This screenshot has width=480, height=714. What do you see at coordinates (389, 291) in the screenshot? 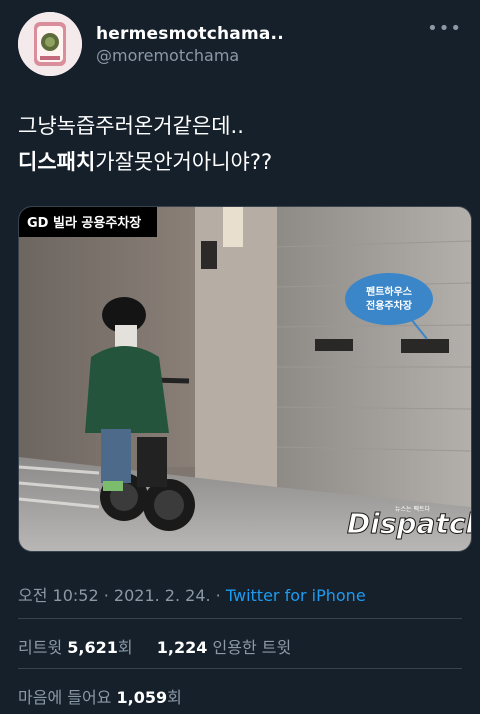
I see `callout-line1: 펜트하우스` at bounding box center [389, 291].